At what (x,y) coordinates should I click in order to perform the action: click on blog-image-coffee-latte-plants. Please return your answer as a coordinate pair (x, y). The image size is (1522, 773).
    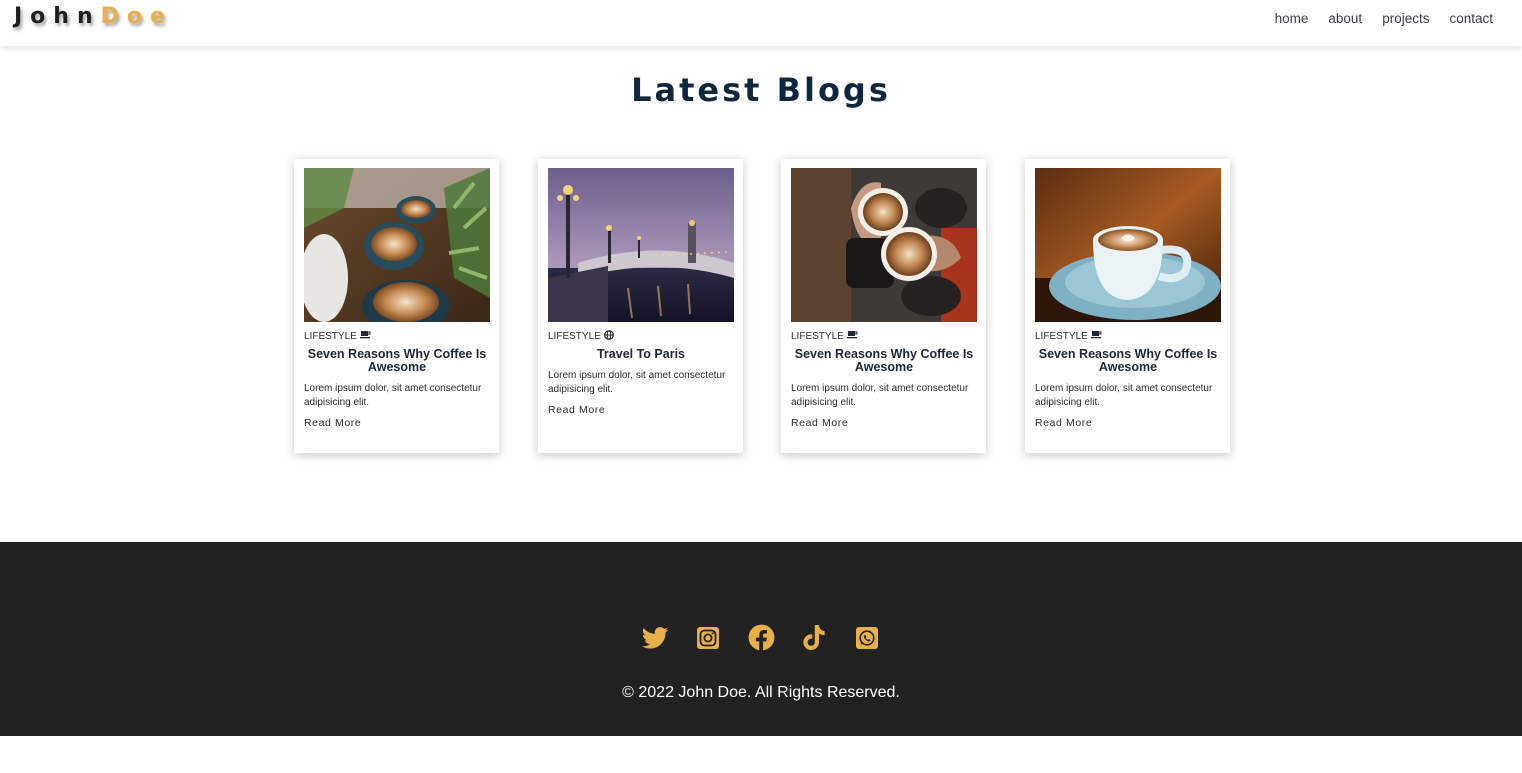
    Looking at the image, I should click on (397, 245).